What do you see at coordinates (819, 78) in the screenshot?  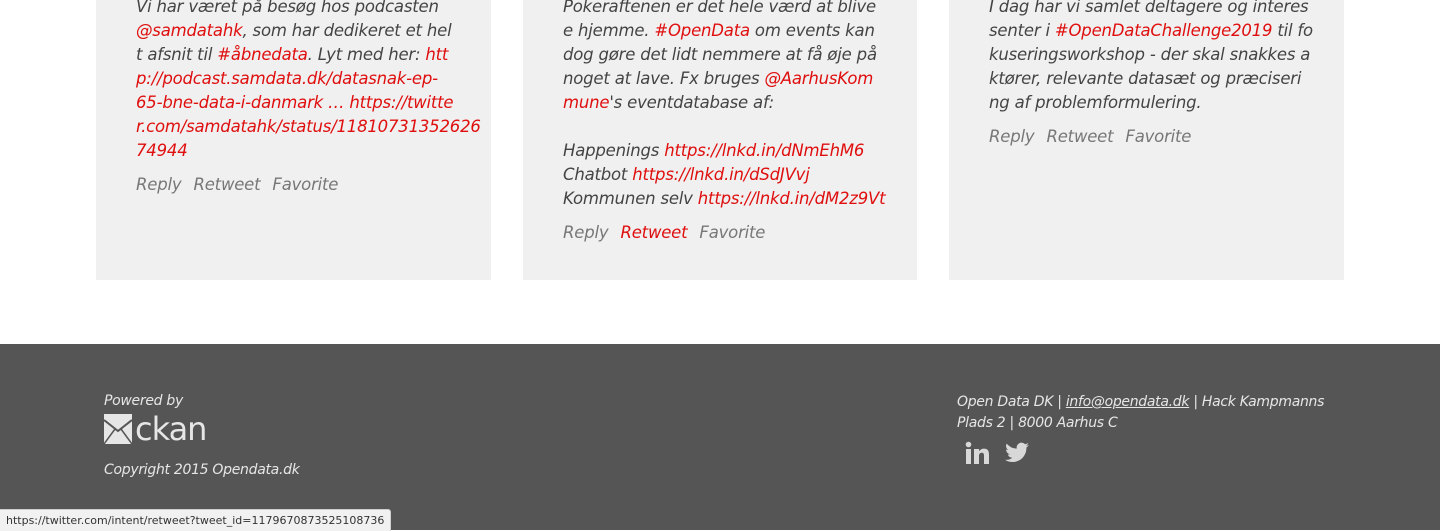 I see `tweet-link: @AarhusKom` at bounding box center [819, 78].